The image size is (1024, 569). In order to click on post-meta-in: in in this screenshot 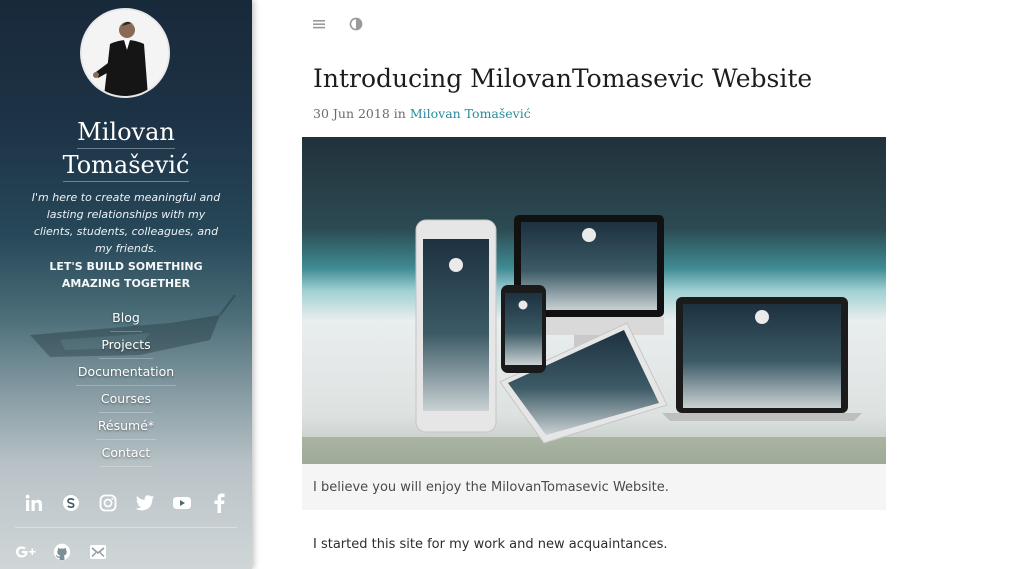, I will do `click(399, 113)`.